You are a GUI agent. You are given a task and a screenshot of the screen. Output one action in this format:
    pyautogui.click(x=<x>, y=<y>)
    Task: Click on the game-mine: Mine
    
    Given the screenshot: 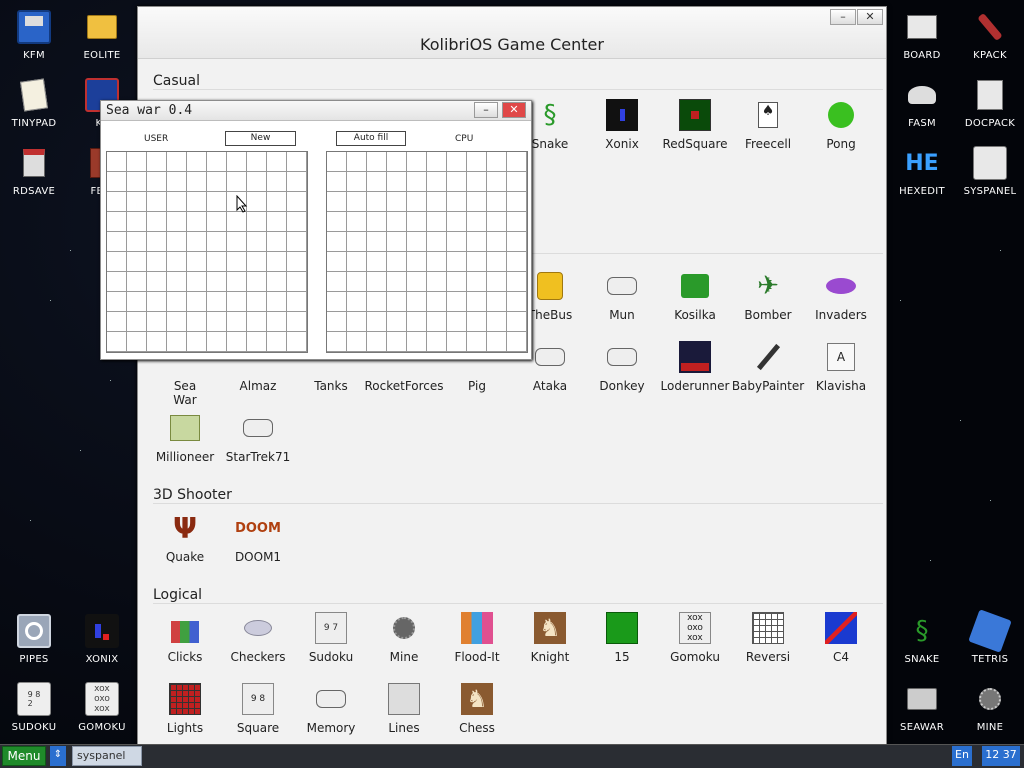 What is the action you would take?
    pyautogui.click(x=404, y=645)
    